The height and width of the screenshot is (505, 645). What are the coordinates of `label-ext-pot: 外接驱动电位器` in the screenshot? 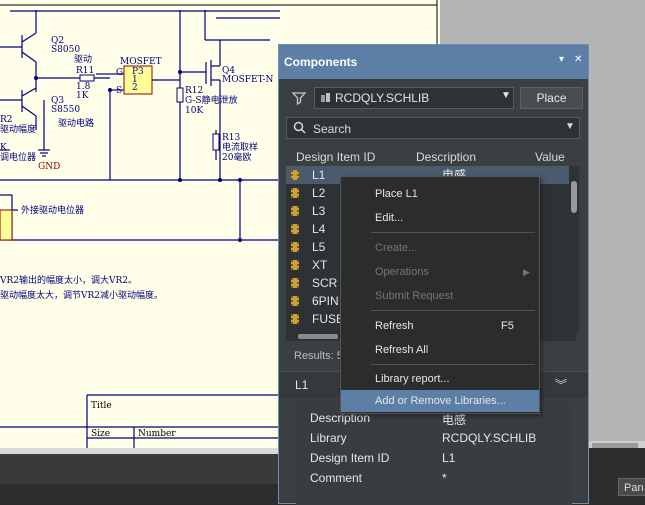 It's located at (53, 211).